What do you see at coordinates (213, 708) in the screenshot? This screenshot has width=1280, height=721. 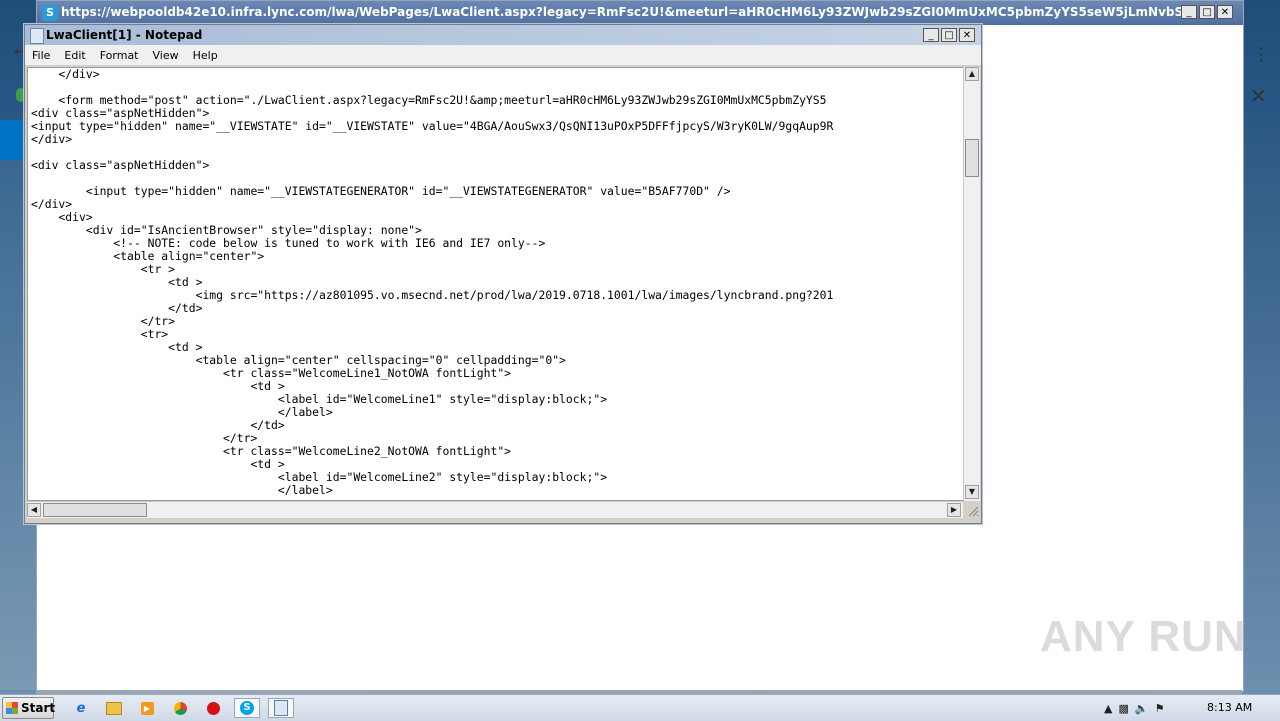 I see `opera-icon` at bounding box center [213, 708].